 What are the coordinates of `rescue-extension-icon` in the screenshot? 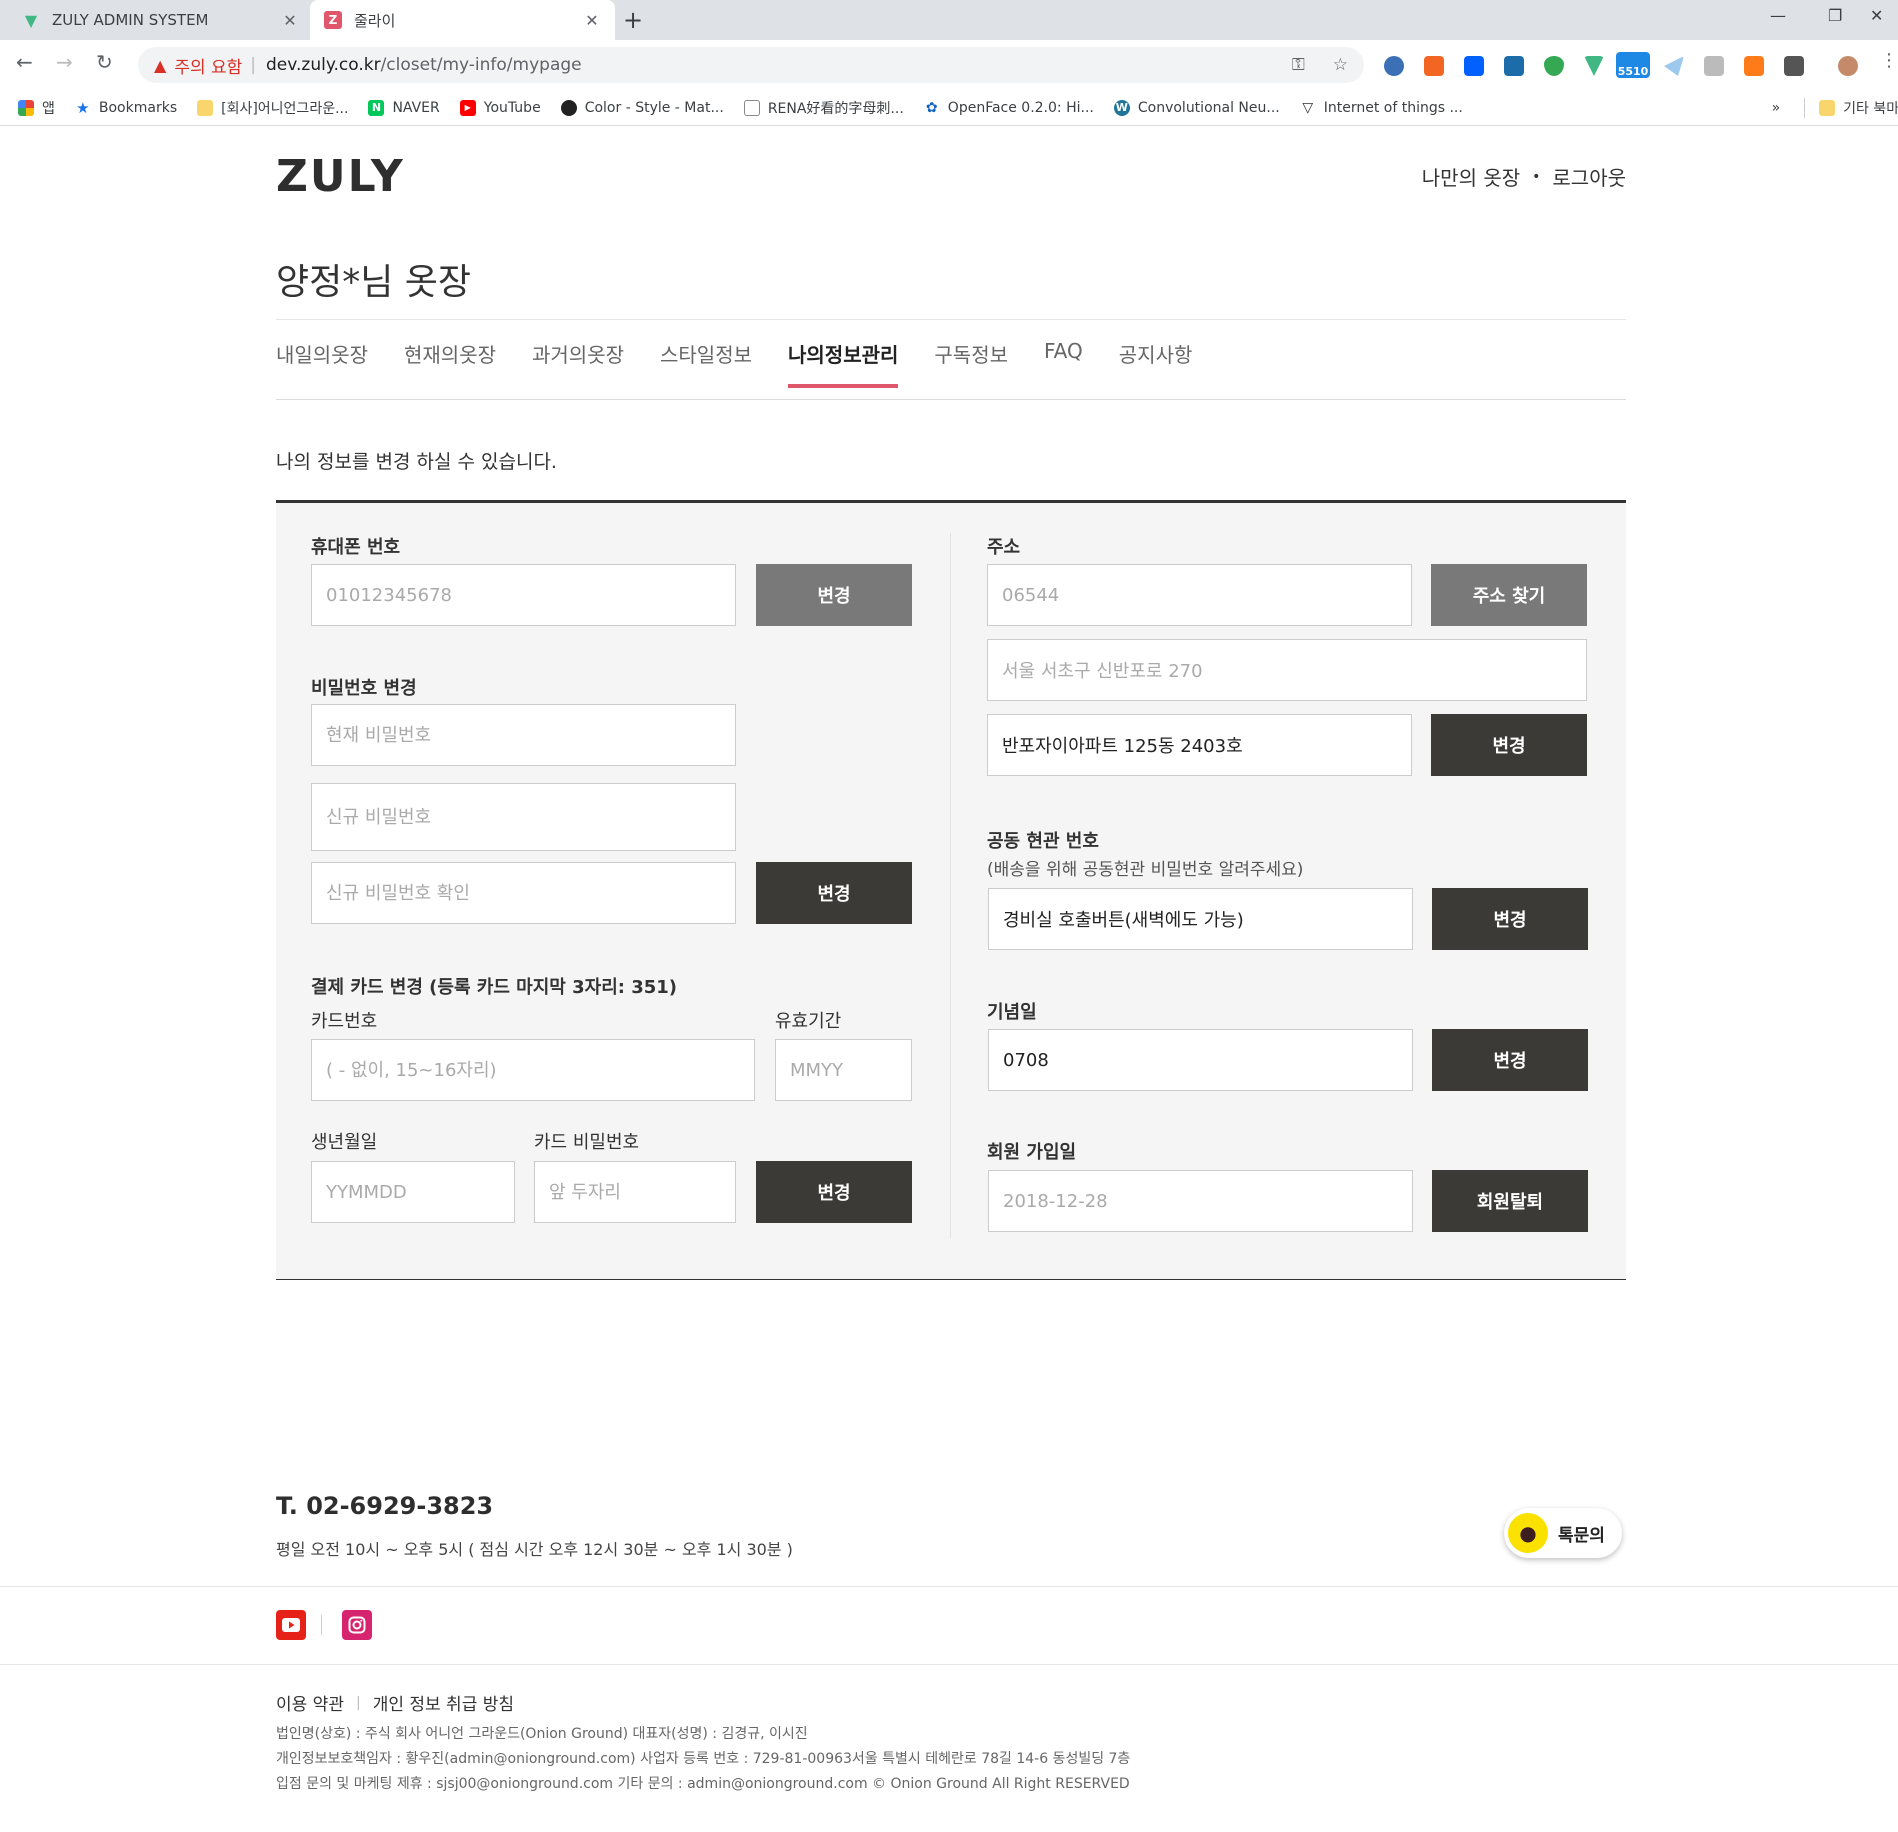 It's located at (1514, 66).